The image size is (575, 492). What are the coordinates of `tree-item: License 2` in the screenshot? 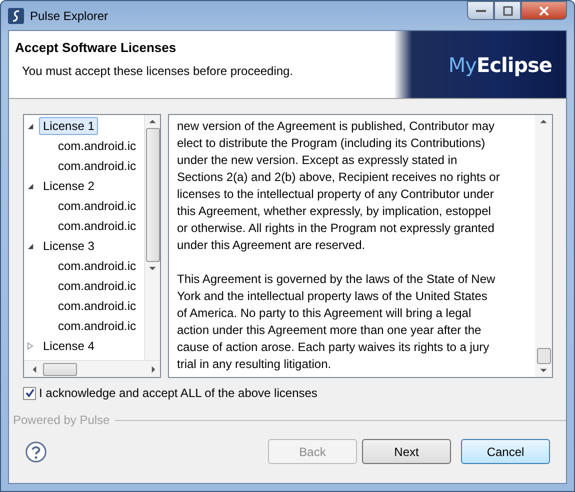 It's located at (68, 186).